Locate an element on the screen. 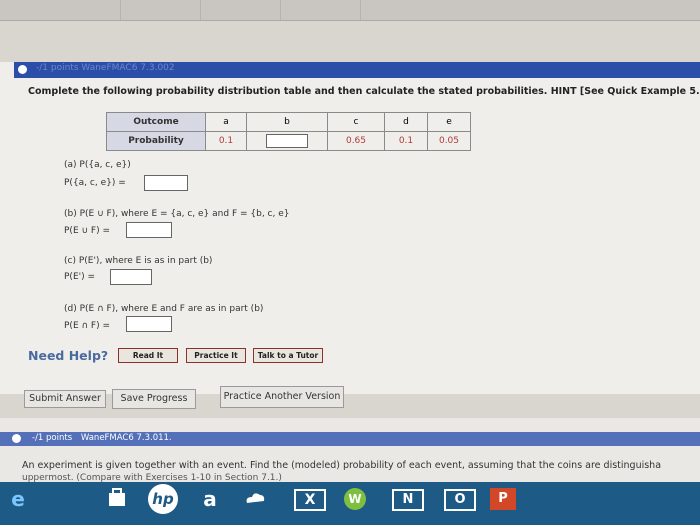 Image resolution: width=700 pixels, height=525 pixels. hp-icon: hp is located at coordinates (163, 499).